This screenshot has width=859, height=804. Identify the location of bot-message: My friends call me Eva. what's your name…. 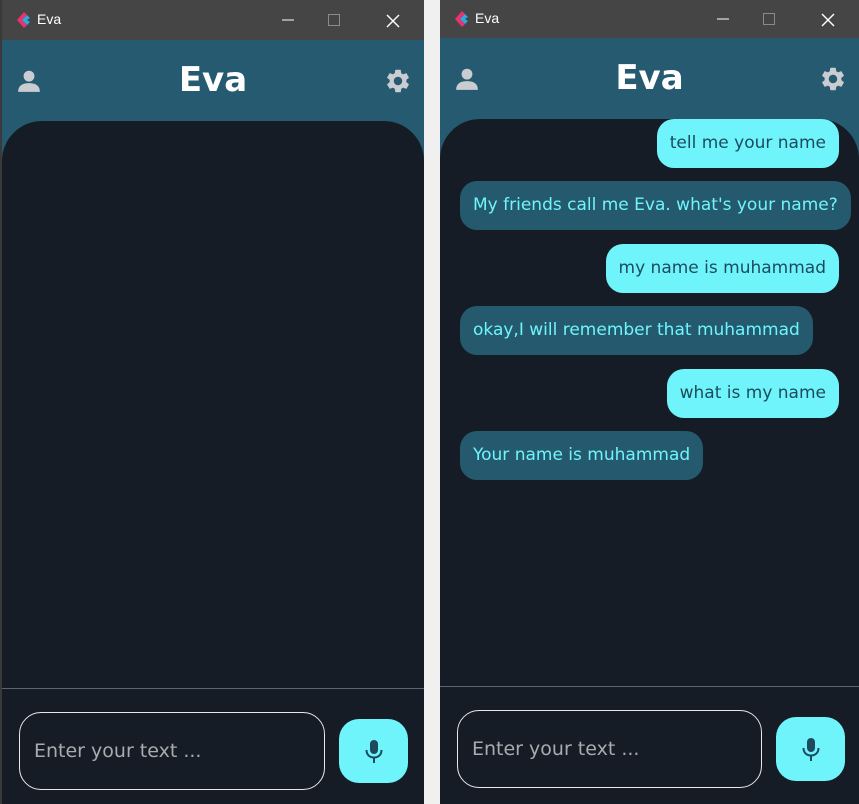
(655, 205).